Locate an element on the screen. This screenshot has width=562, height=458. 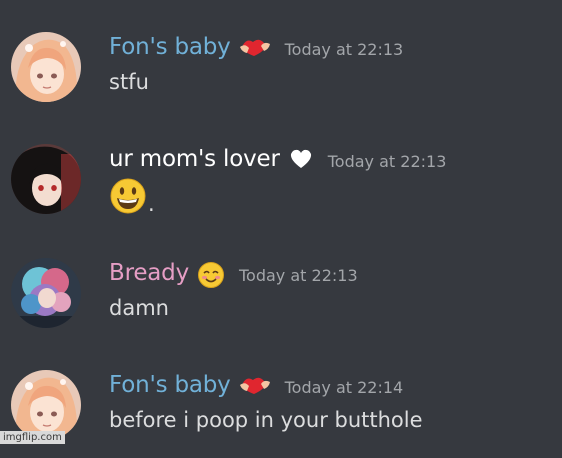
smiling-face-emoji is located at coordinates (211, 274).